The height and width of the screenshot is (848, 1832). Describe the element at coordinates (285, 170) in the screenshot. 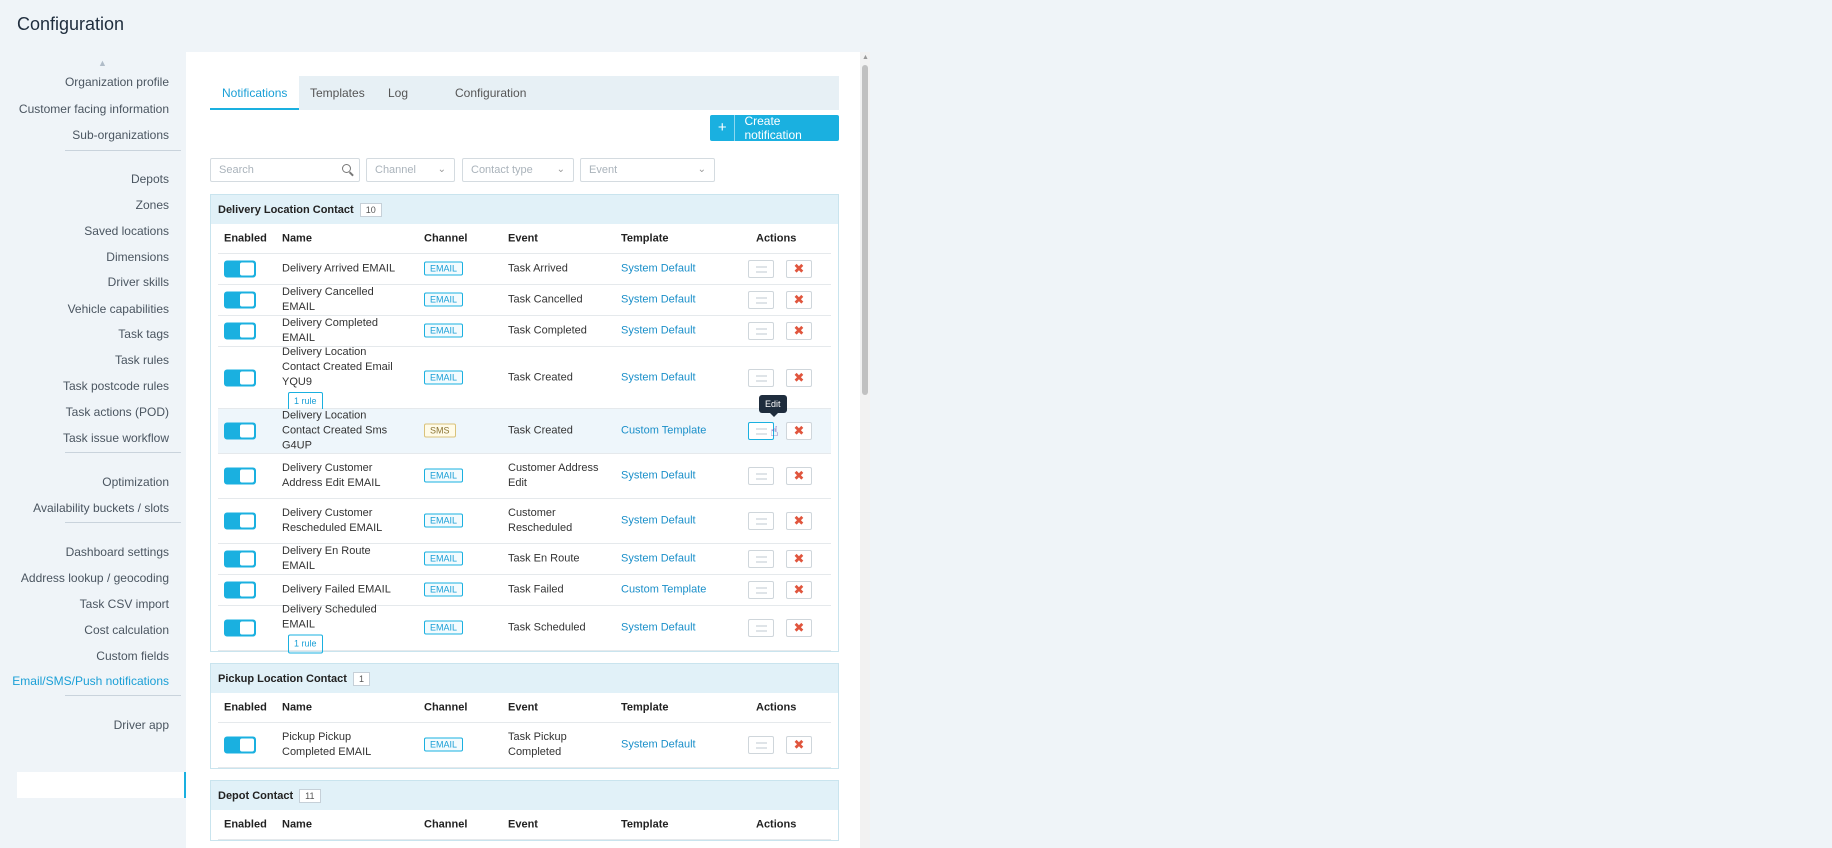

I see `search-input: Search` at that location.